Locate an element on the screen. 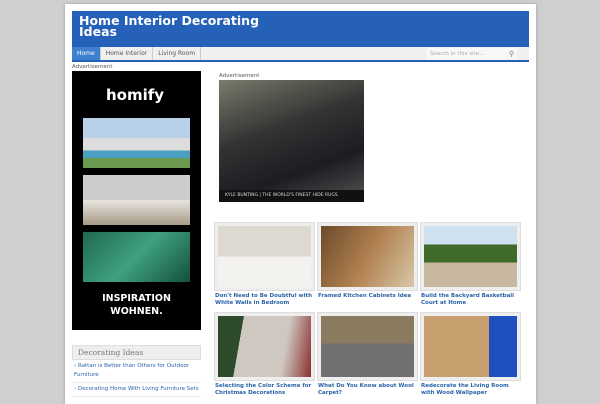  site-header: Home Interior Decorating Ideas is located at coordinates (300, 29).